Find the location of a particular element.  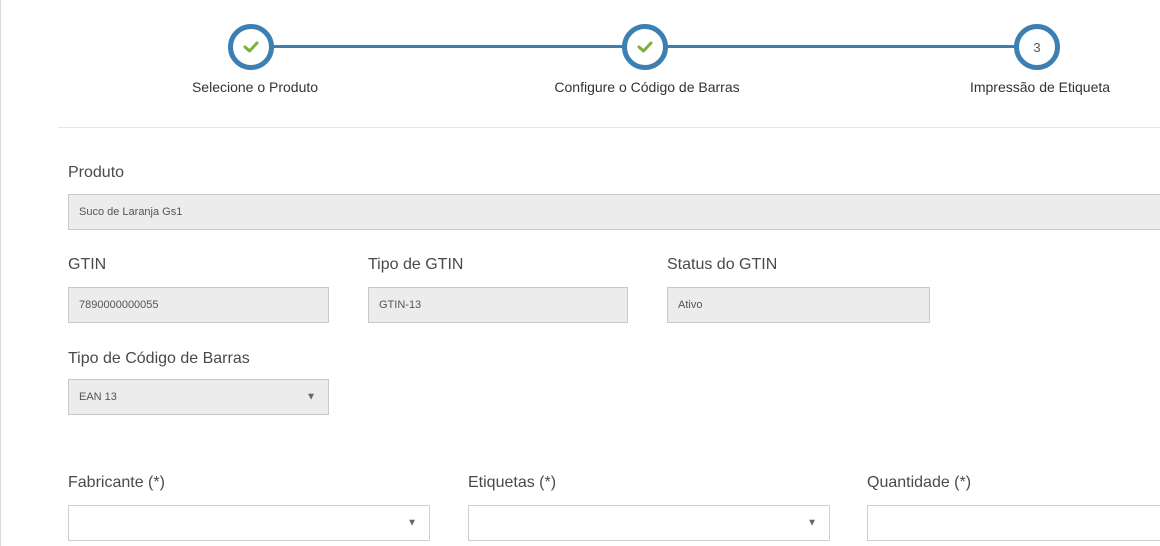

gtin-label: GTIN is located at coordinates (87, 264).